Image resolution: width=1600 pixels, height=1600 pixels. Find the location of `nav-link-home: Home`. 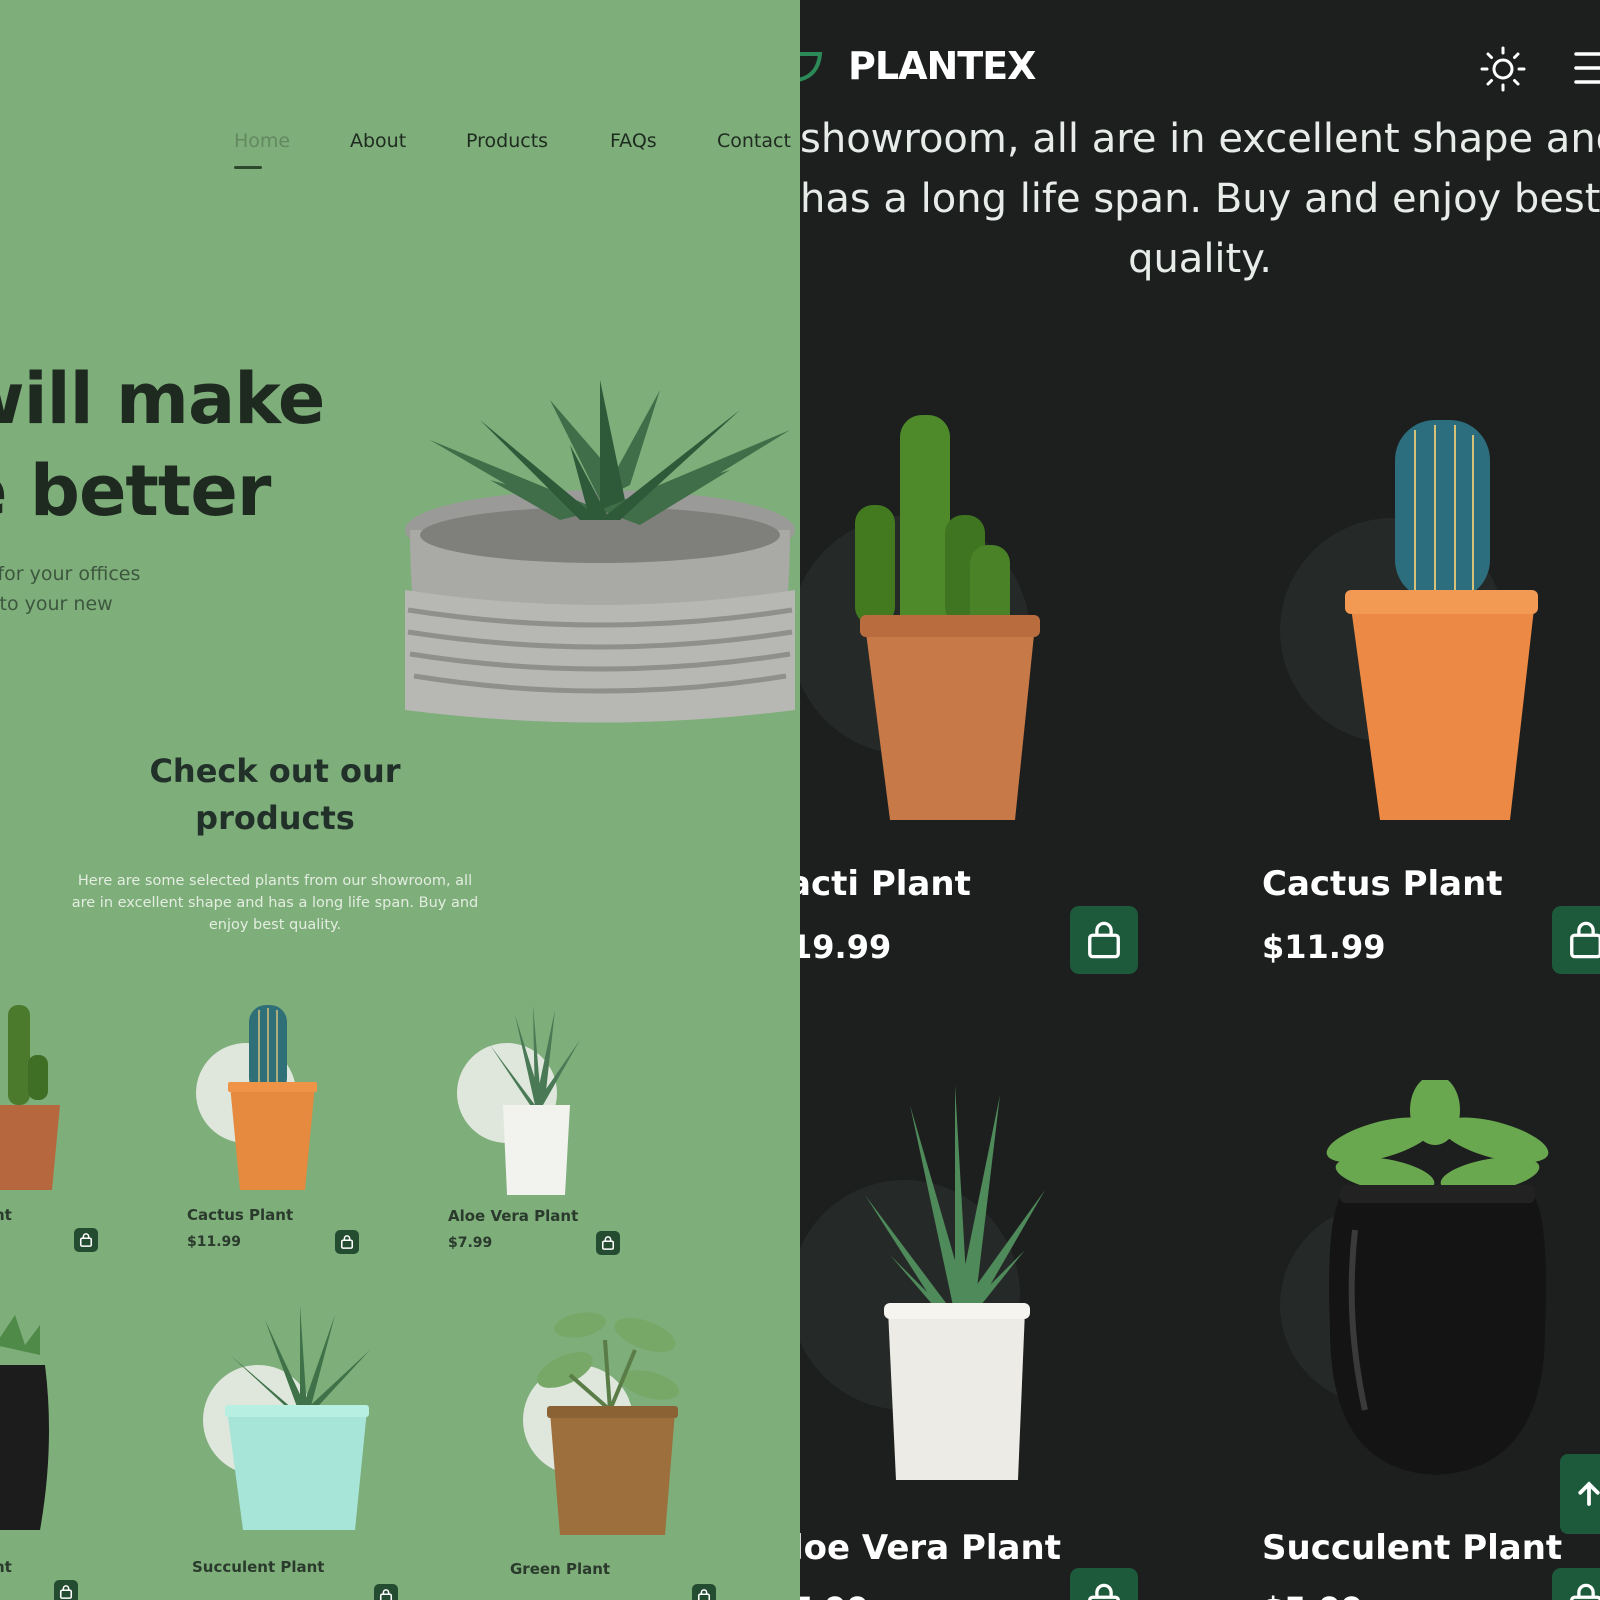

nav-link-home: Home is located at coordinates (262, 141).